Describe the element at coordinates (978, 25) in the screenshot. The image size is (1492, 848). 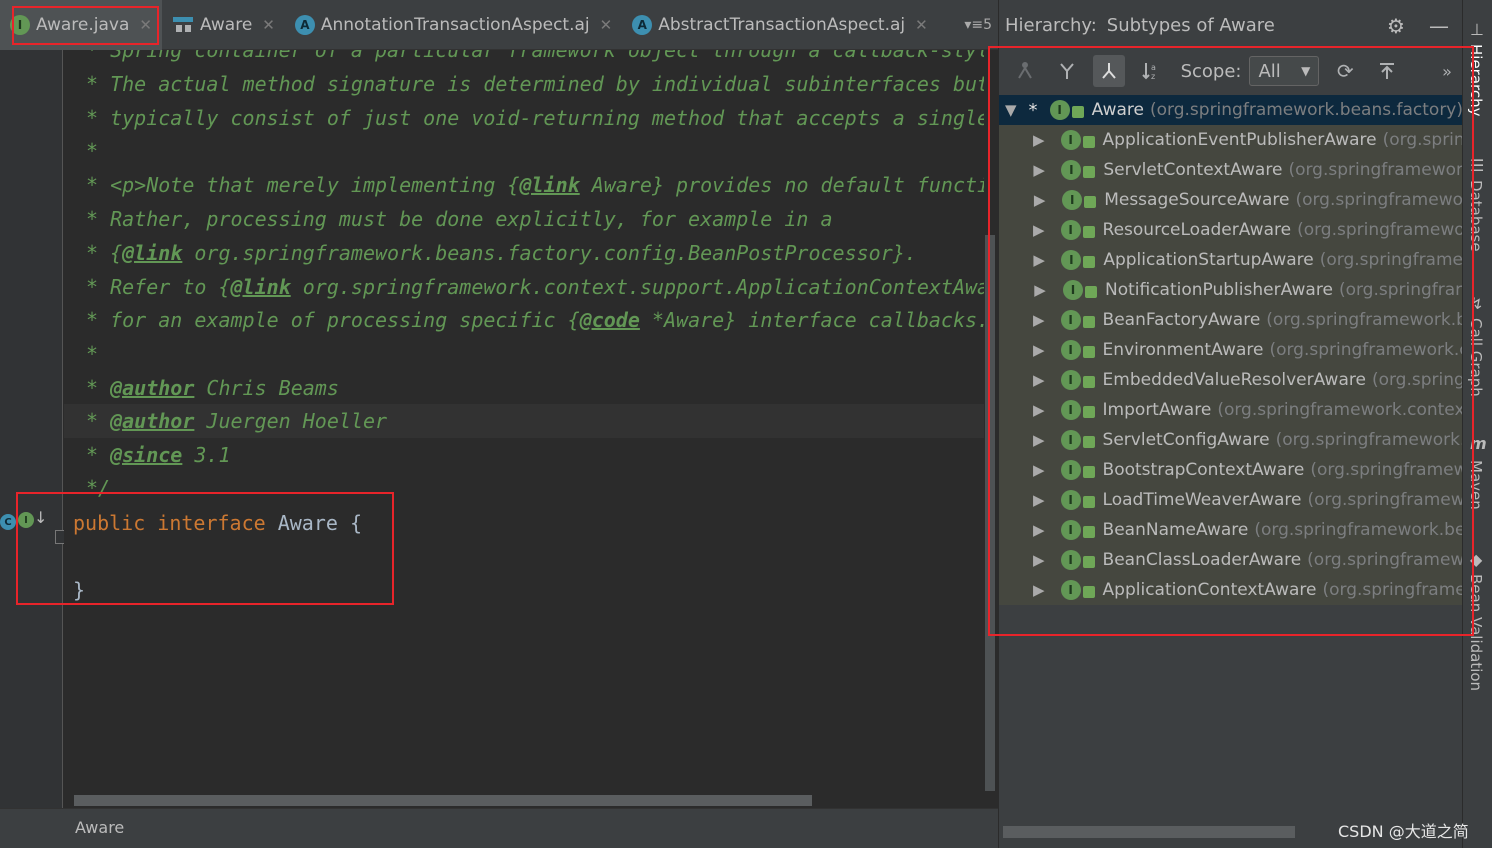
I see `tab-overflow-button: ▾≡5` at that location.